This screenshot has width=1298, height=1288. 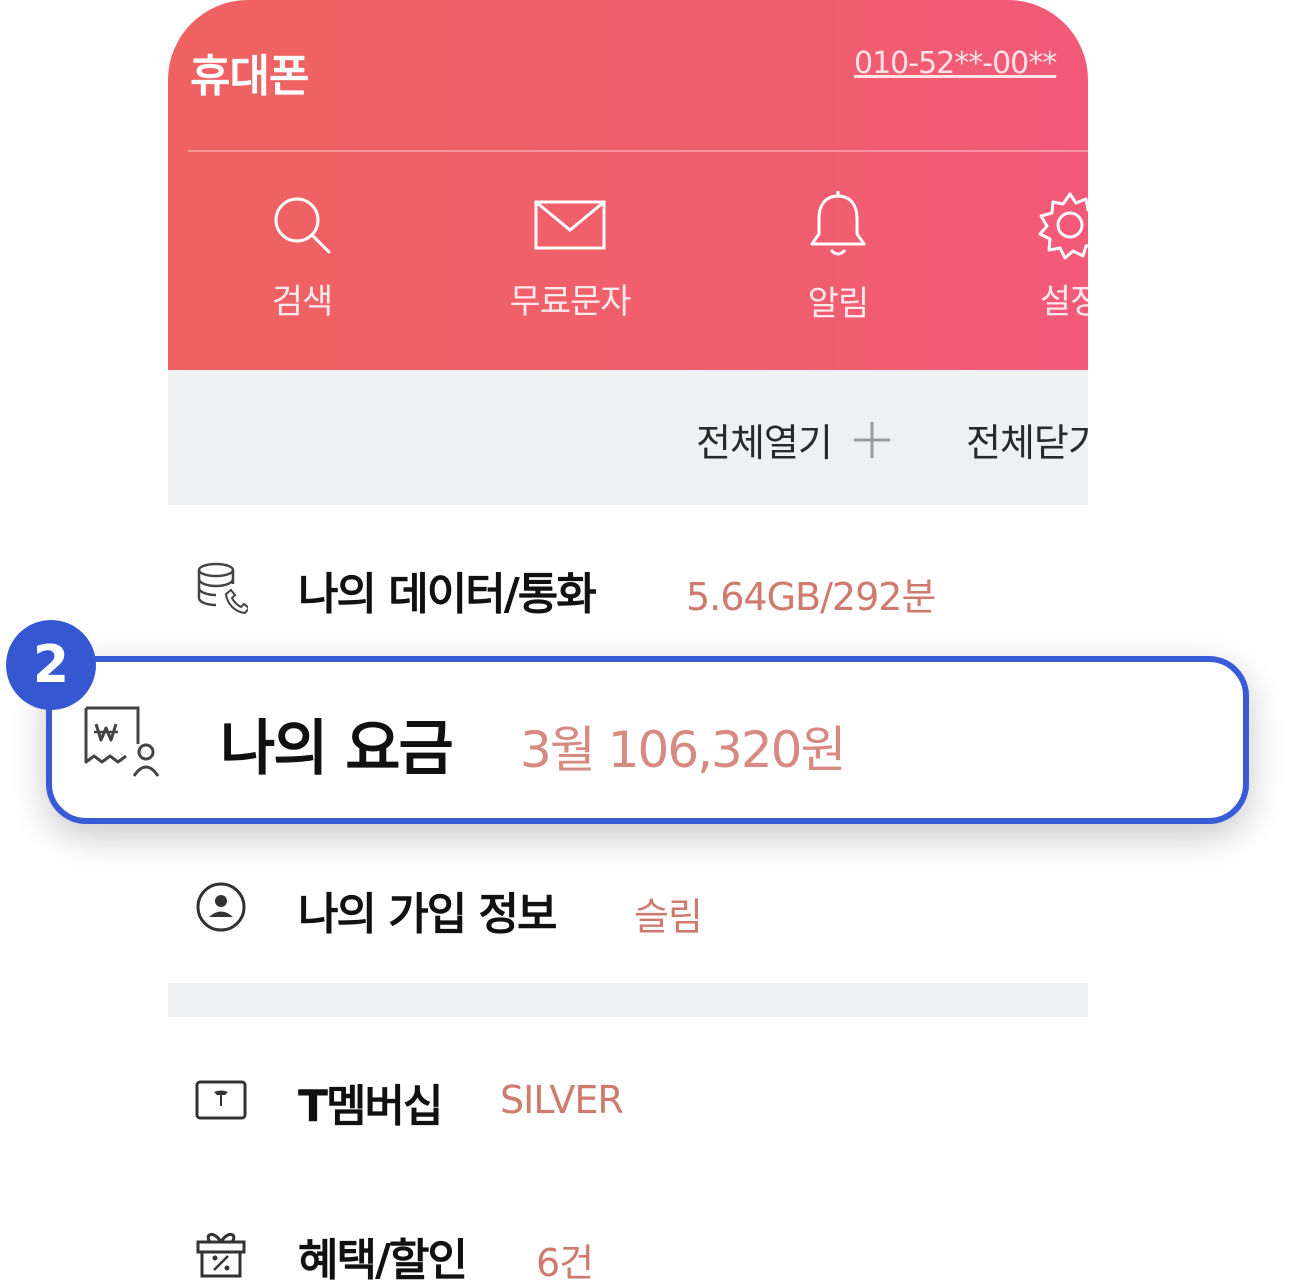 What do you see at coordinates (1063, 226) in the screenshot?
I see `gear-icon` at bounding box center [1063, 226].